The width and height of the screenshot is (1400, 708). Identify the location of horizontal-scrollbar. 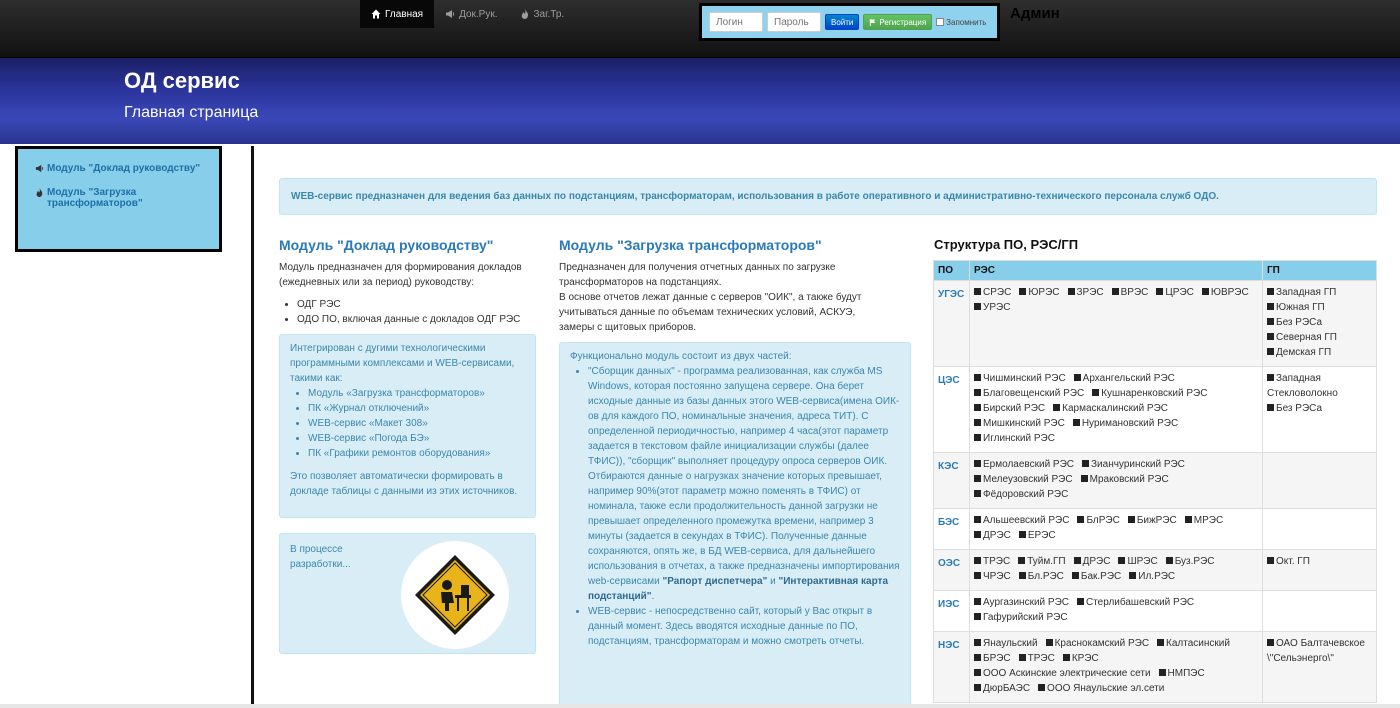
(700, 706).